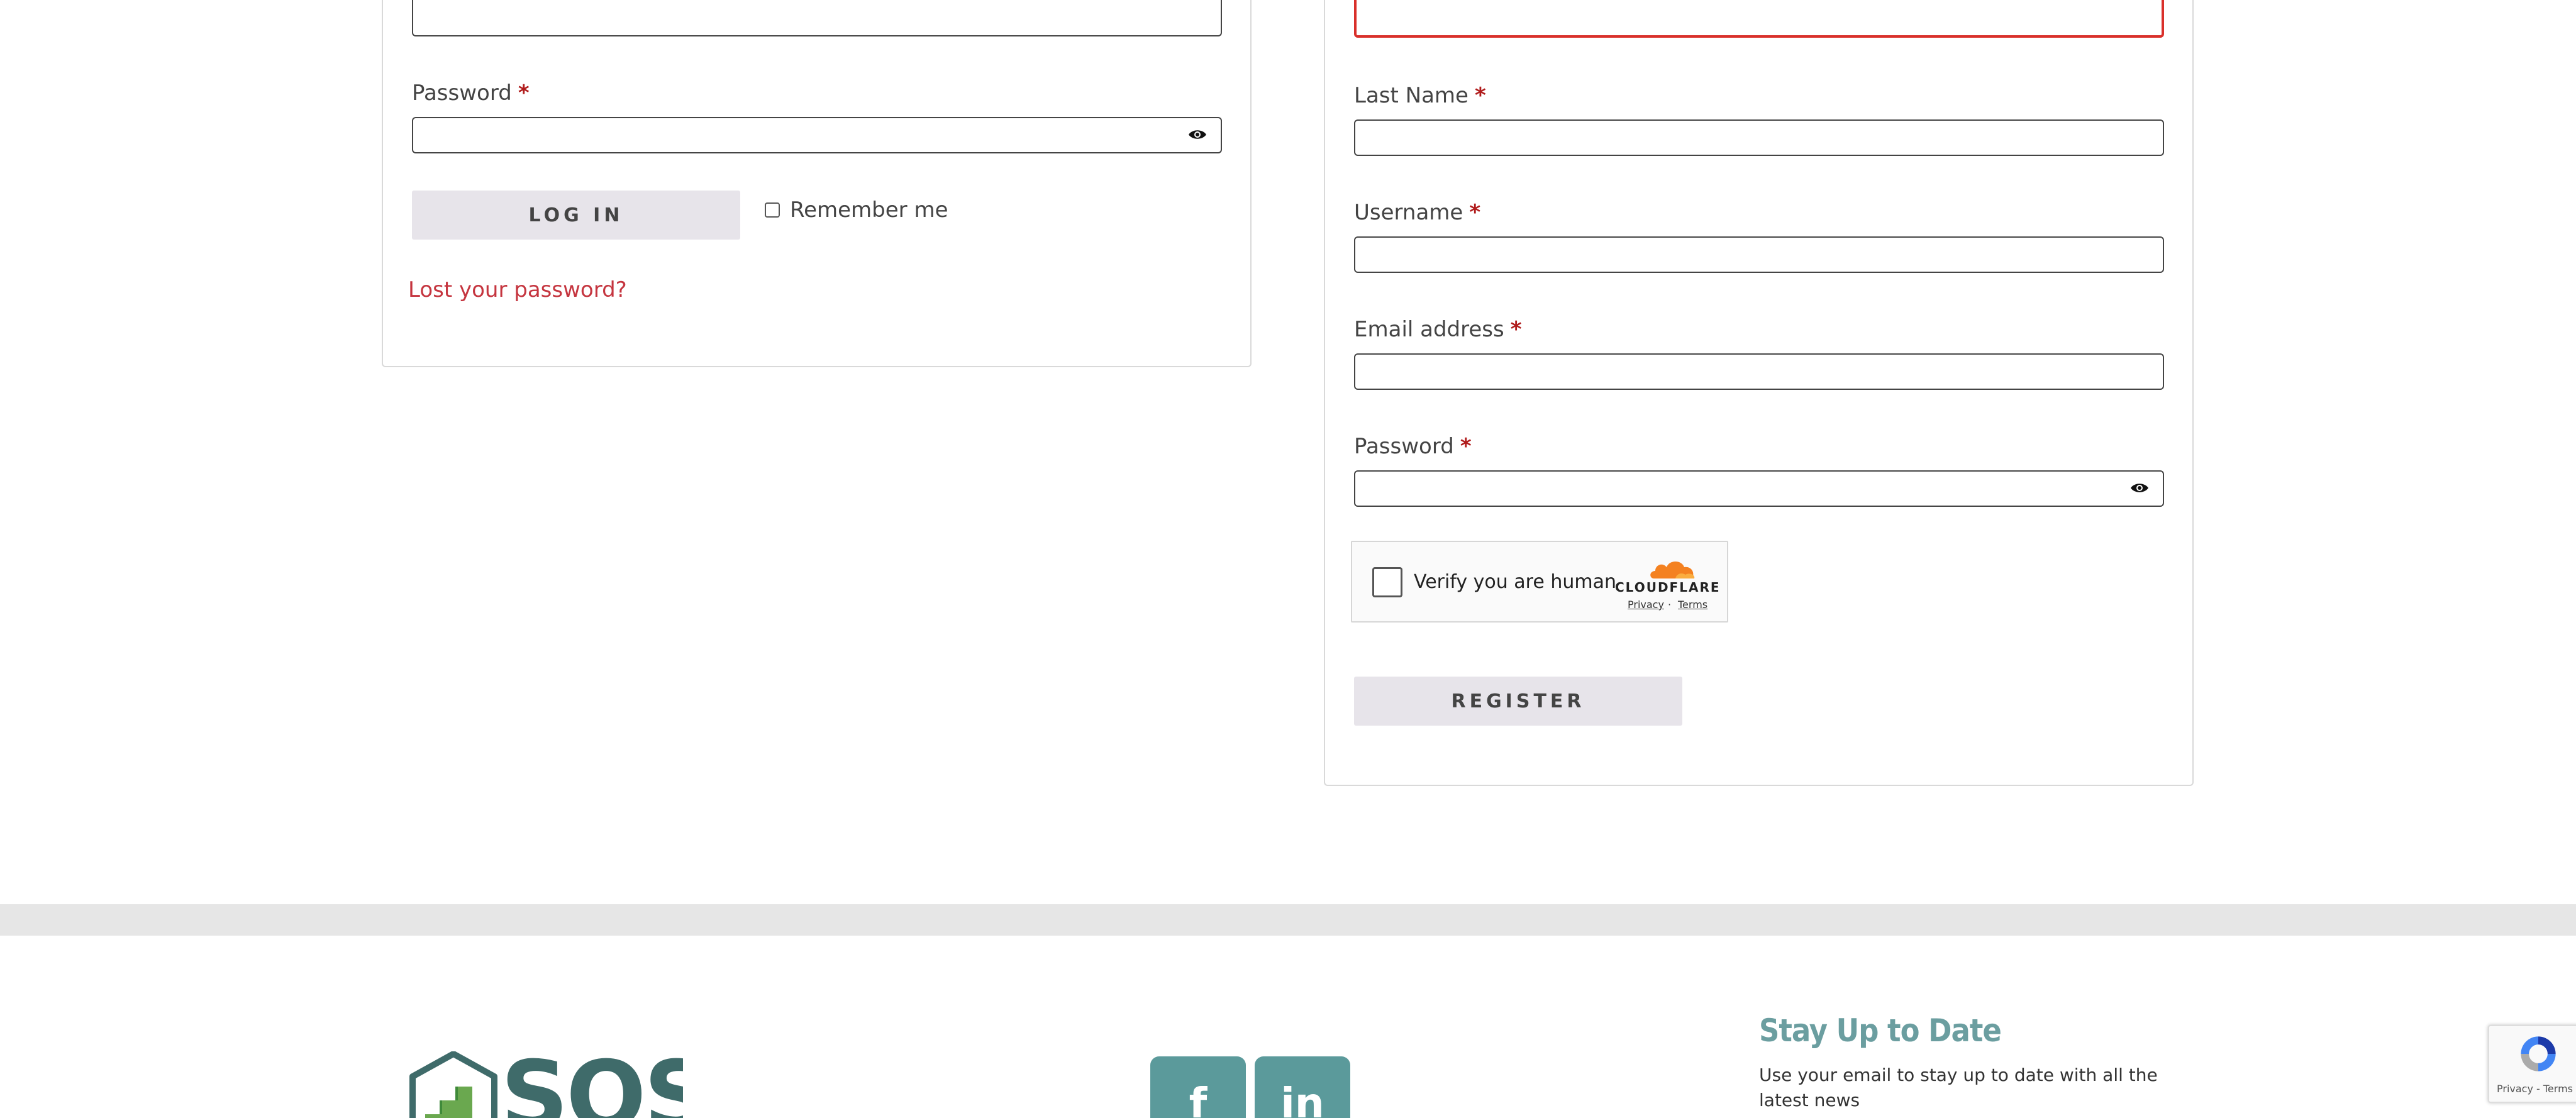  What do you see at coordinates (1759, 137) in the screenshot?
I see `last-name-input` at bounding box center [1759, 137].